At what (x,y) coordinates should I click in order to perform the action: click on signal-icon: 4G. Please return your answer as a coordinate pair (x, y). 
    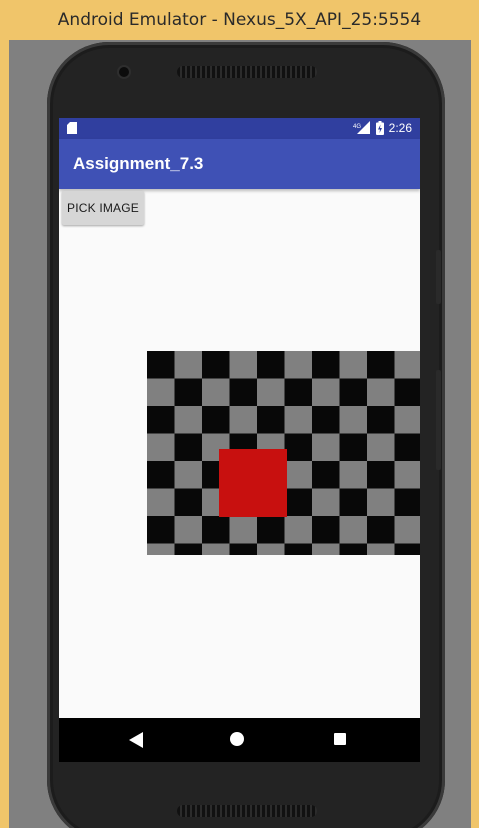
    Looking at the image, I should click on (361, 127).